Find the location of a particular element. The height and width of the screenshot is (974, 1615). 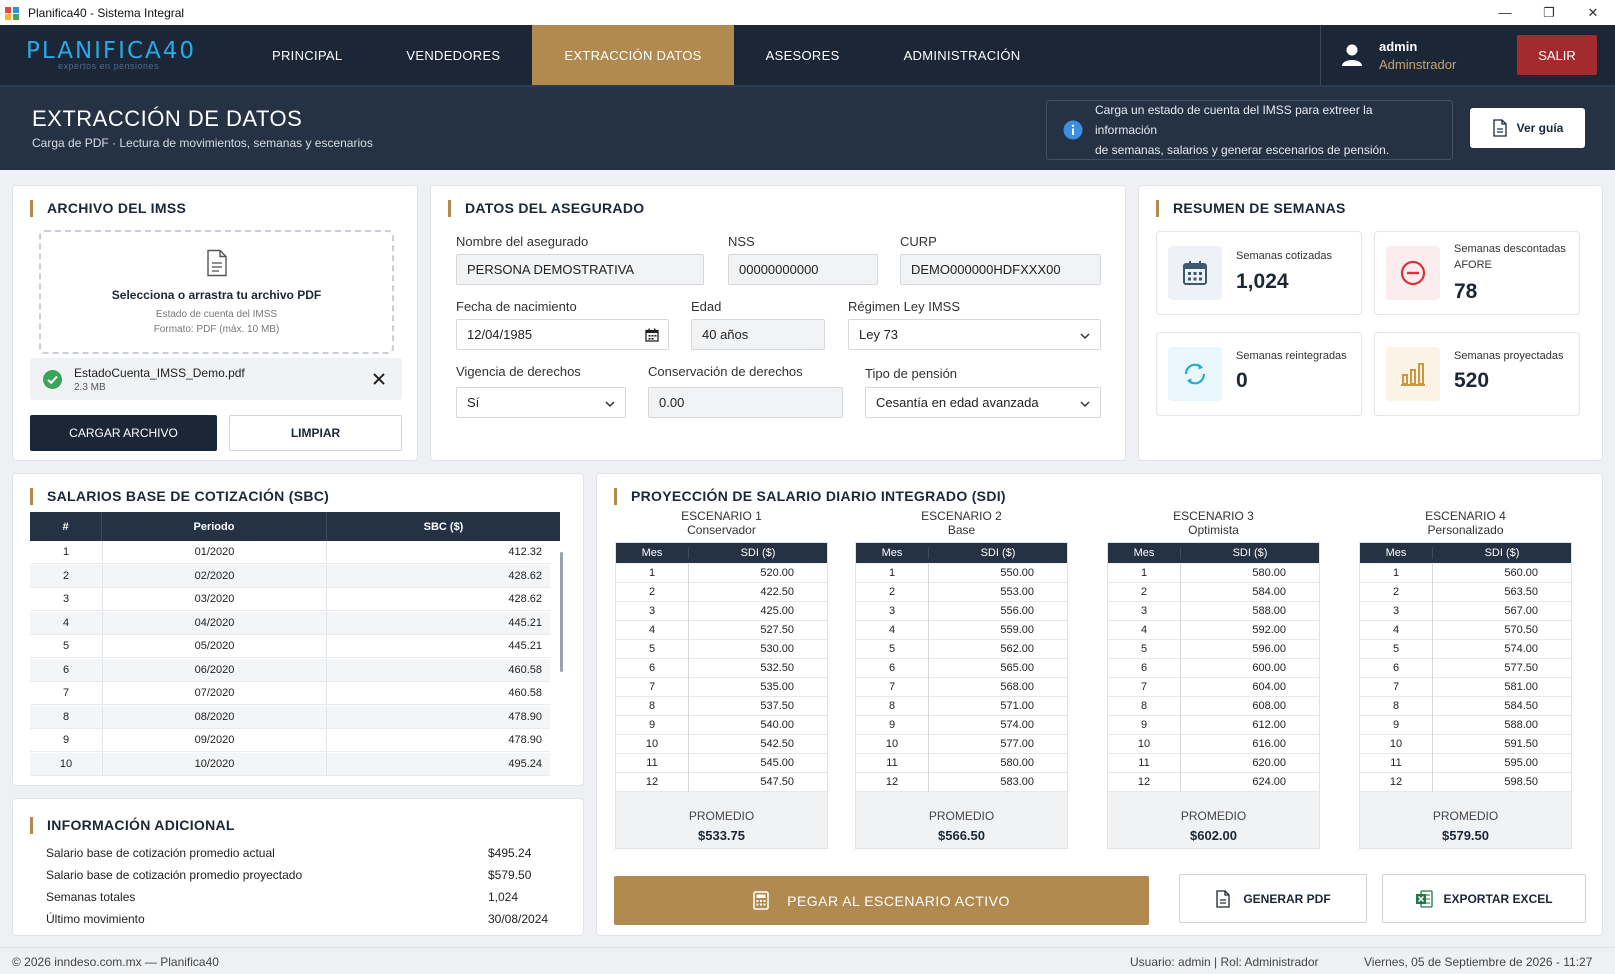

table-row: 10 577.00 is located at coordinates (961, 744).